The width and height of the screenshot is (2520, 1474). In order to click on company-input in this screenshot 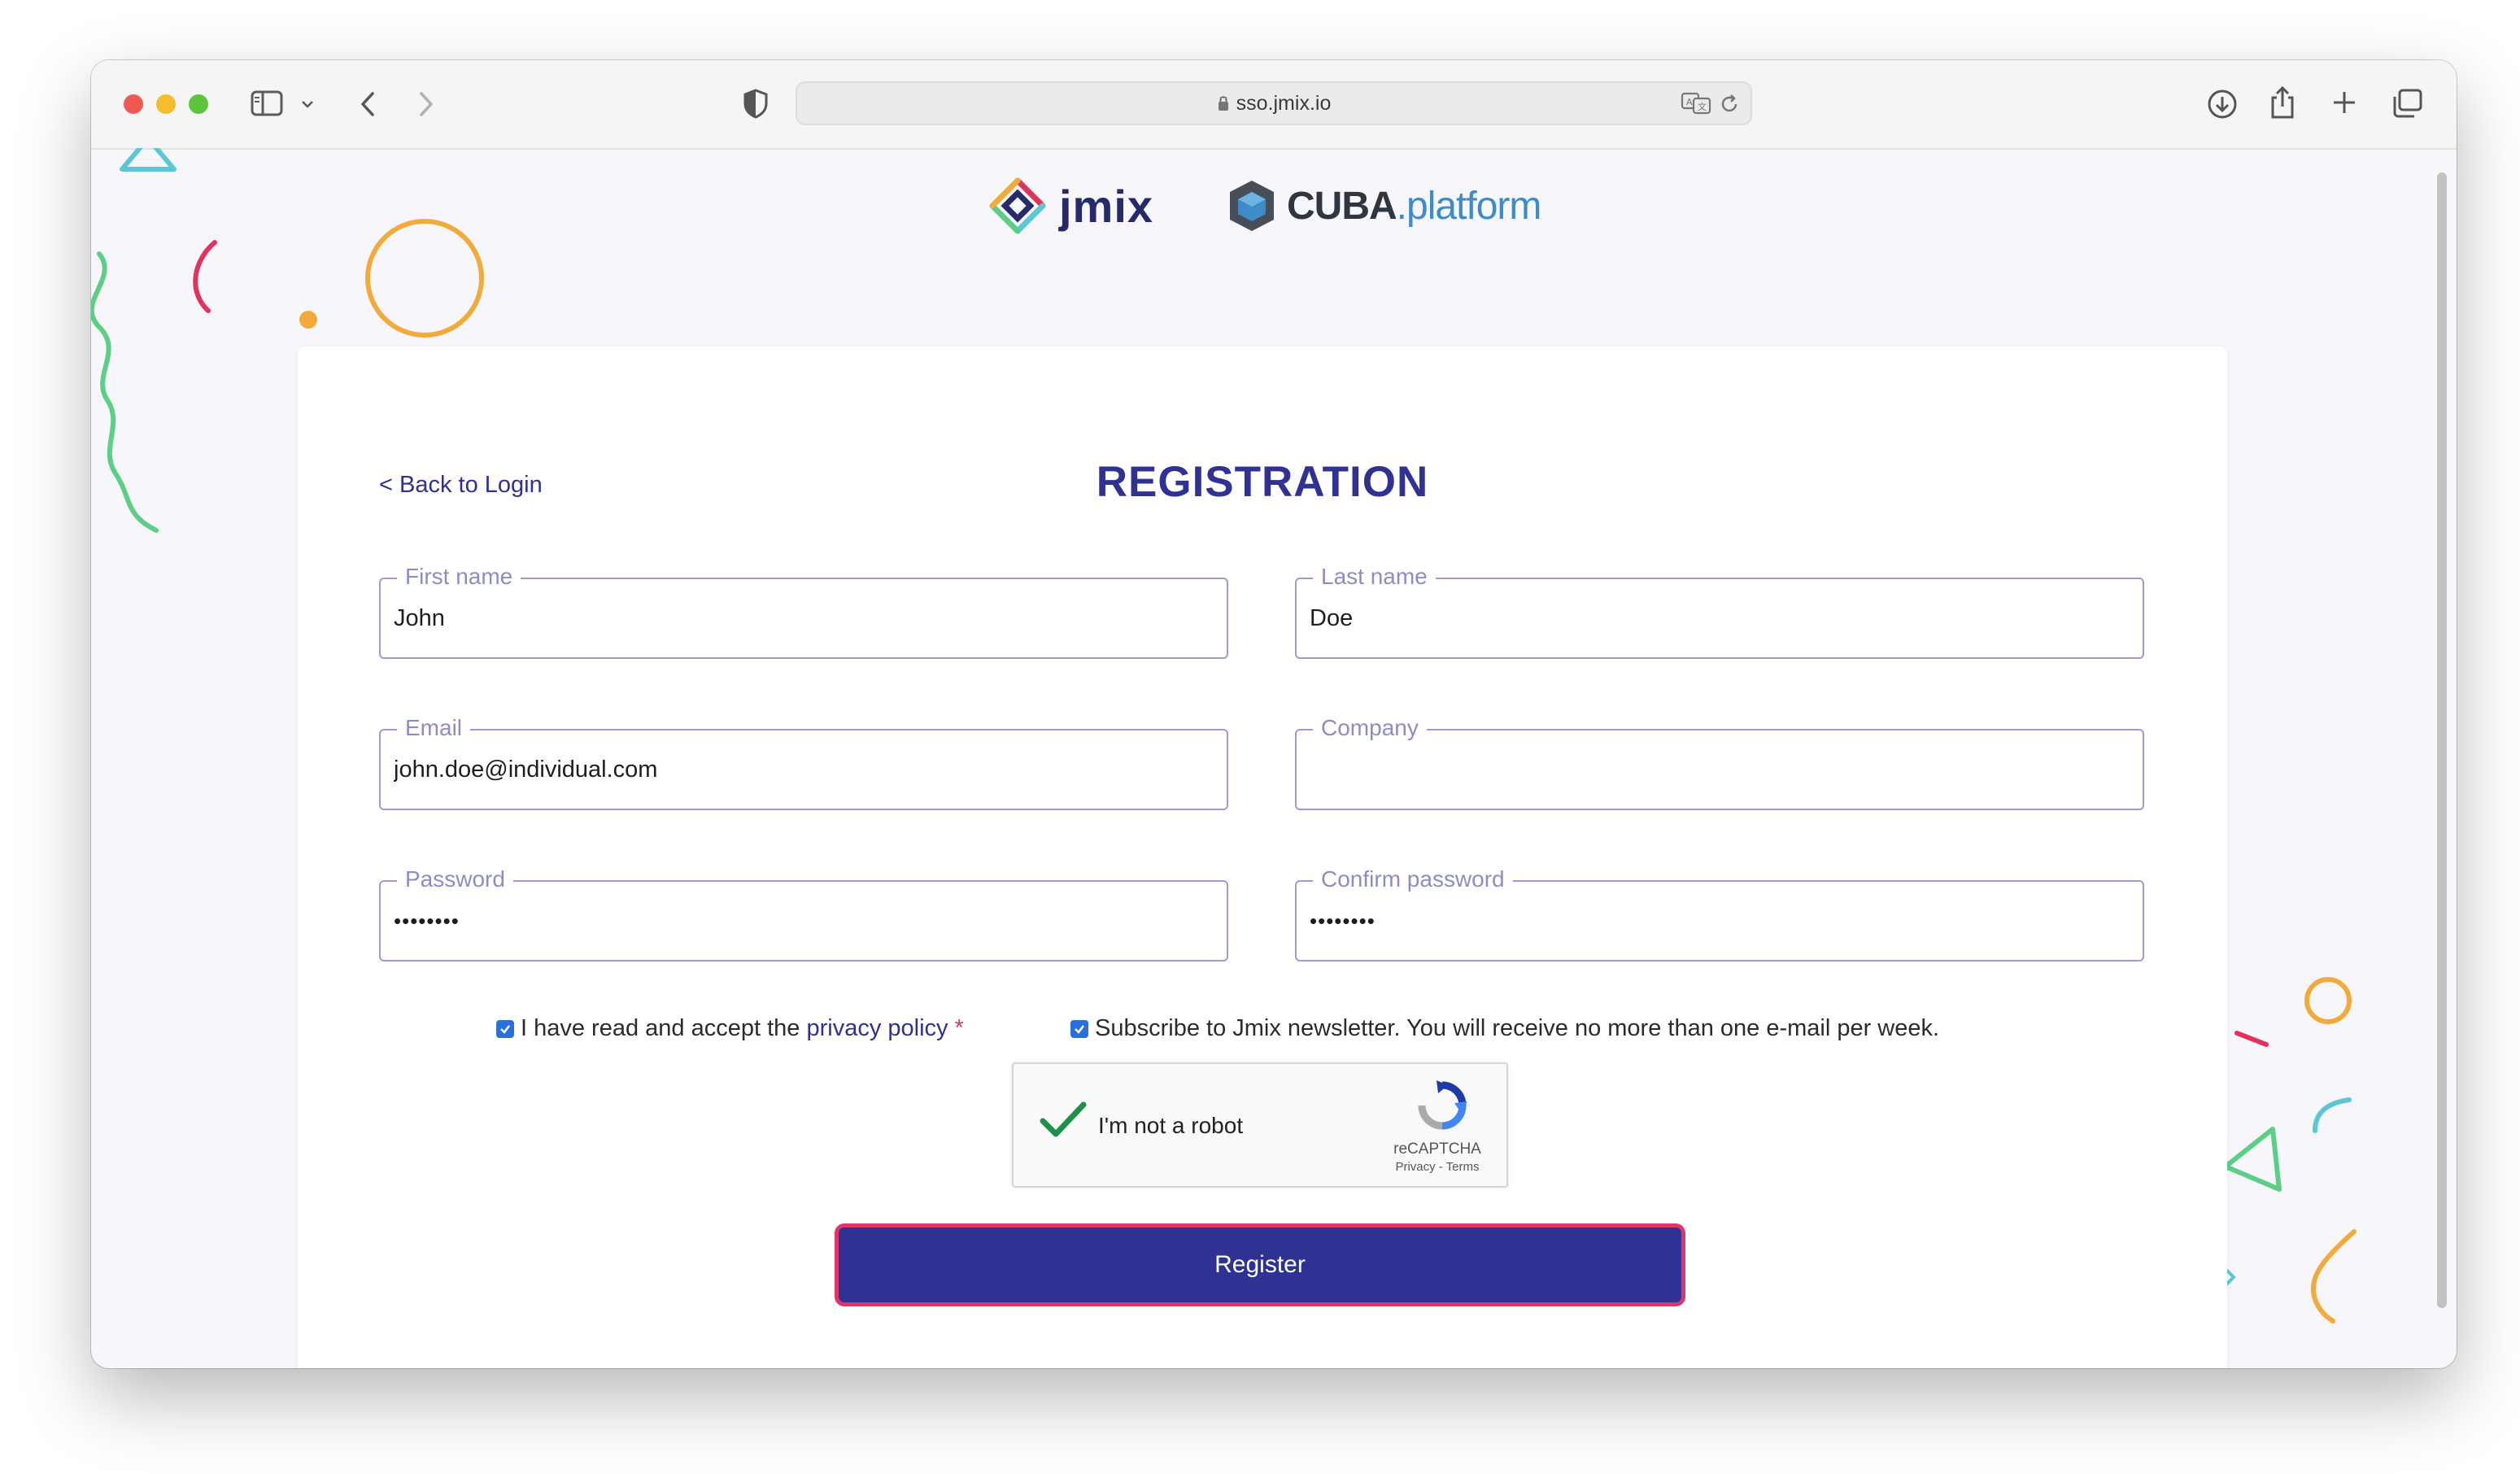, I will do `click(1716, 769)`.